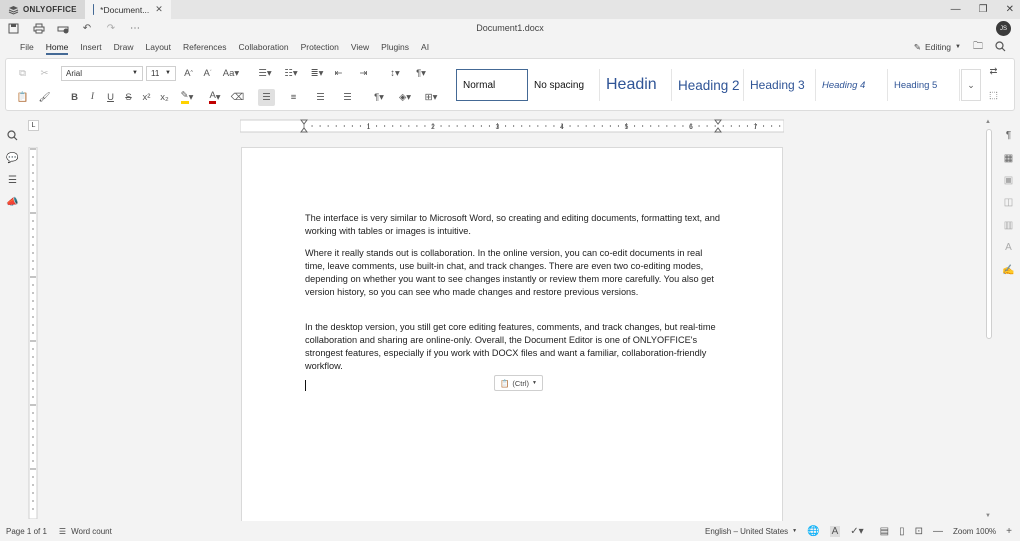 The image size is (1020, 541). What do you see at coordinates (164, 97) in the screenshot?
I see `subscript-icon: x₂` at bounding box center [164, 97].